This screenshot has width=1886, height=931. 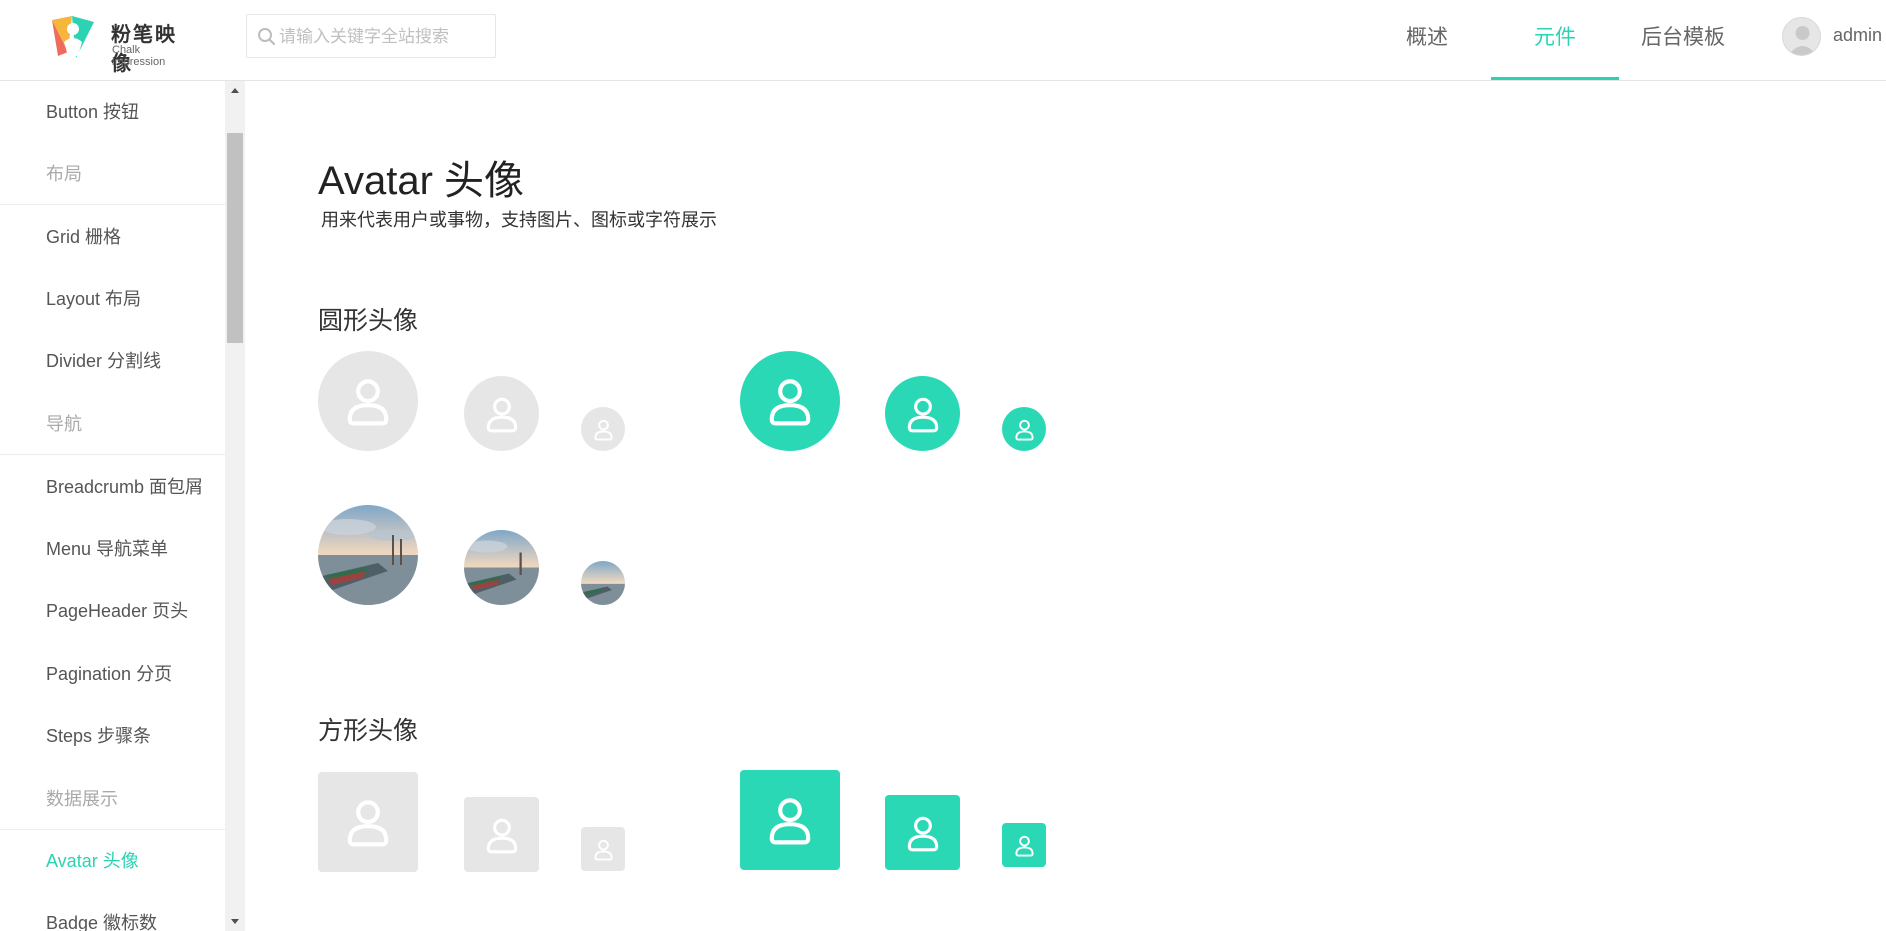 I want to click on avatar-circle-large-gray, so click(x=368, y=401).